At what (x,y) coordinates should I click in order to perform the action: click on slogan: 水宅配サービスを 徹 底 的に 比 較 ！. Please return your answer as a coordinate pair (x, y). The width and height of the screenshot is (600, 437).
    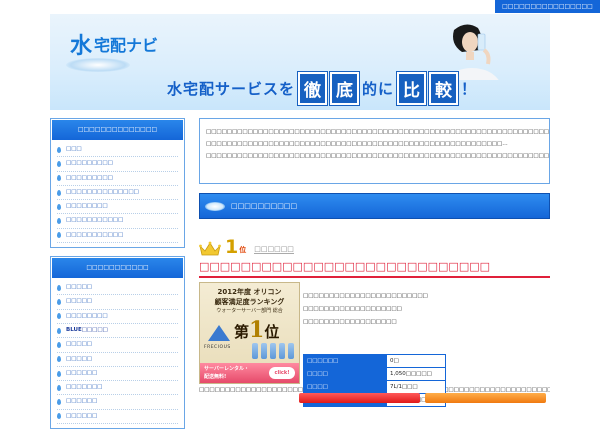
    Looking at the image, I should click on (322, 88).